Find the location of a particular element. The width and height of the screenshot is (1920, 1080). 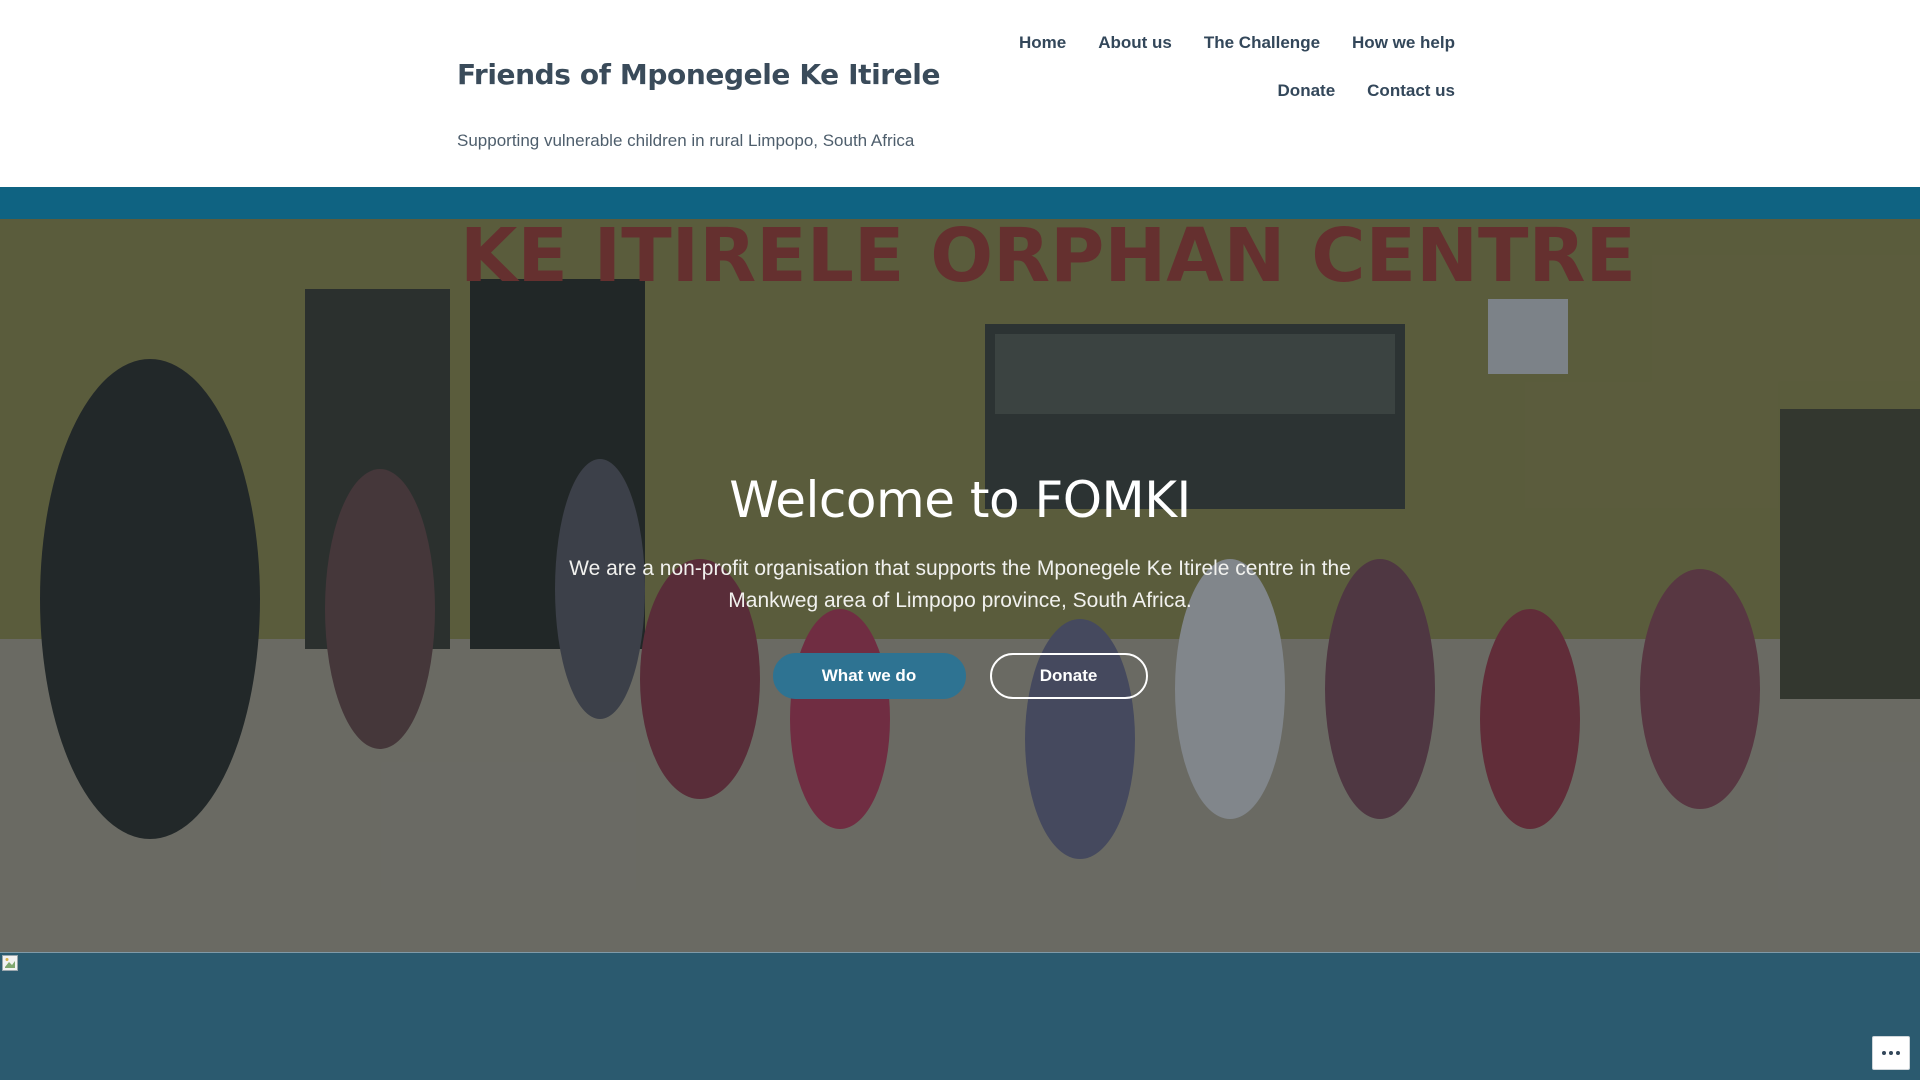

hero-title: Welcome to FOMKI is located at coordinates (960, 500).